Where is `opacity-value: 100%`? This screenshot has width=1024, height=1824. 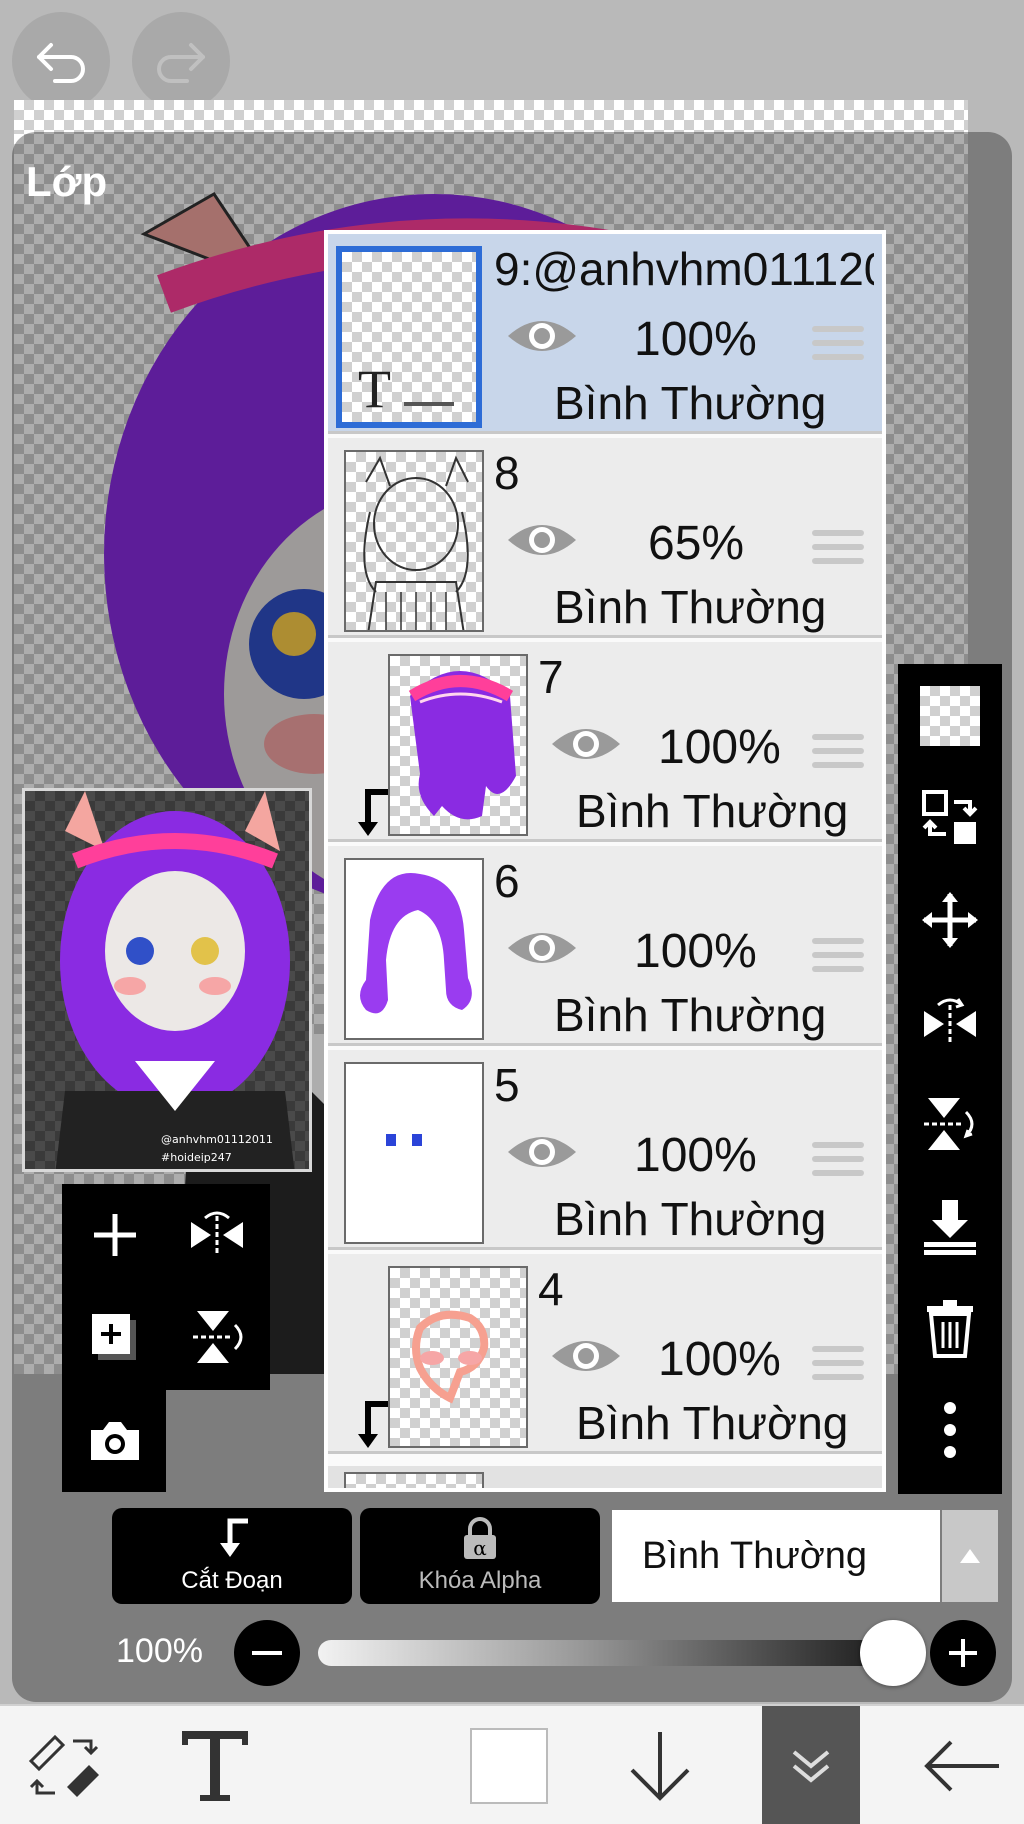
opacity-value: 100% is located at coordinates (159, 1651).